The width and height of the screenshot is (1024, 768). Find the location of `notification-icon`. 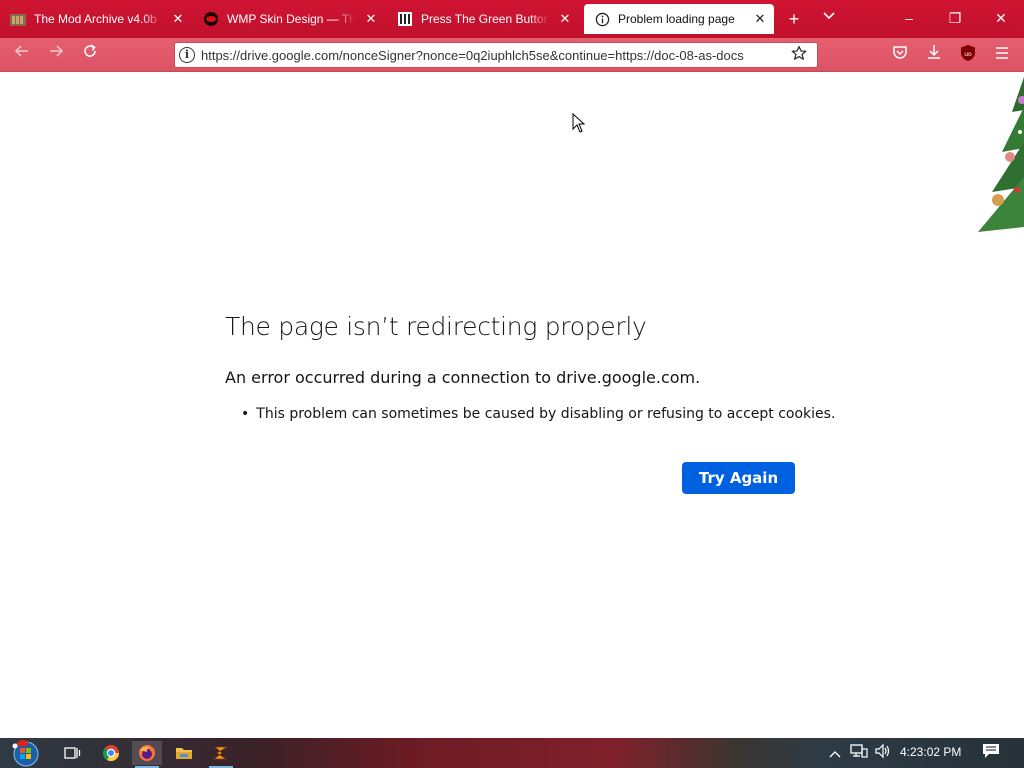

notification-icon is located at coordinates (991, 751).